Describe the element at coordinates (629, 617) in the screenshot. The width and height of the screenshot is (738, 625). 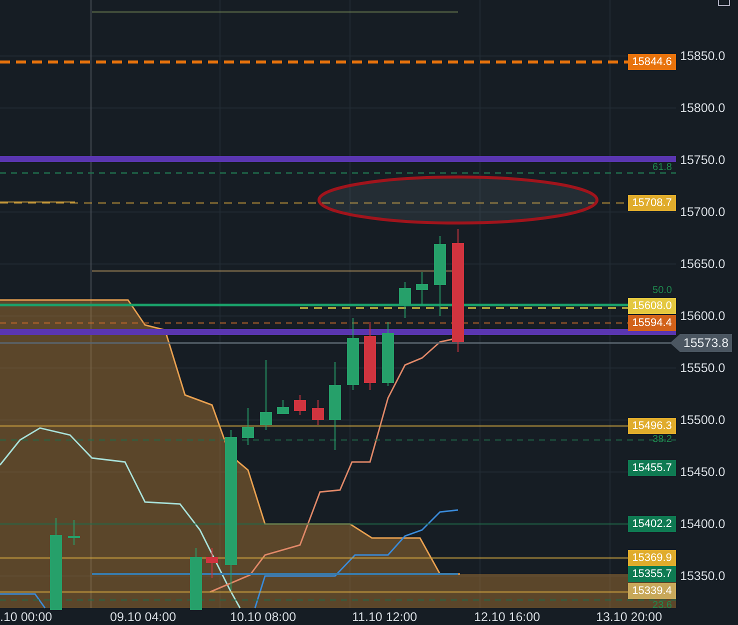
I see `time-axis-label: 13.10 20:00` at that location.